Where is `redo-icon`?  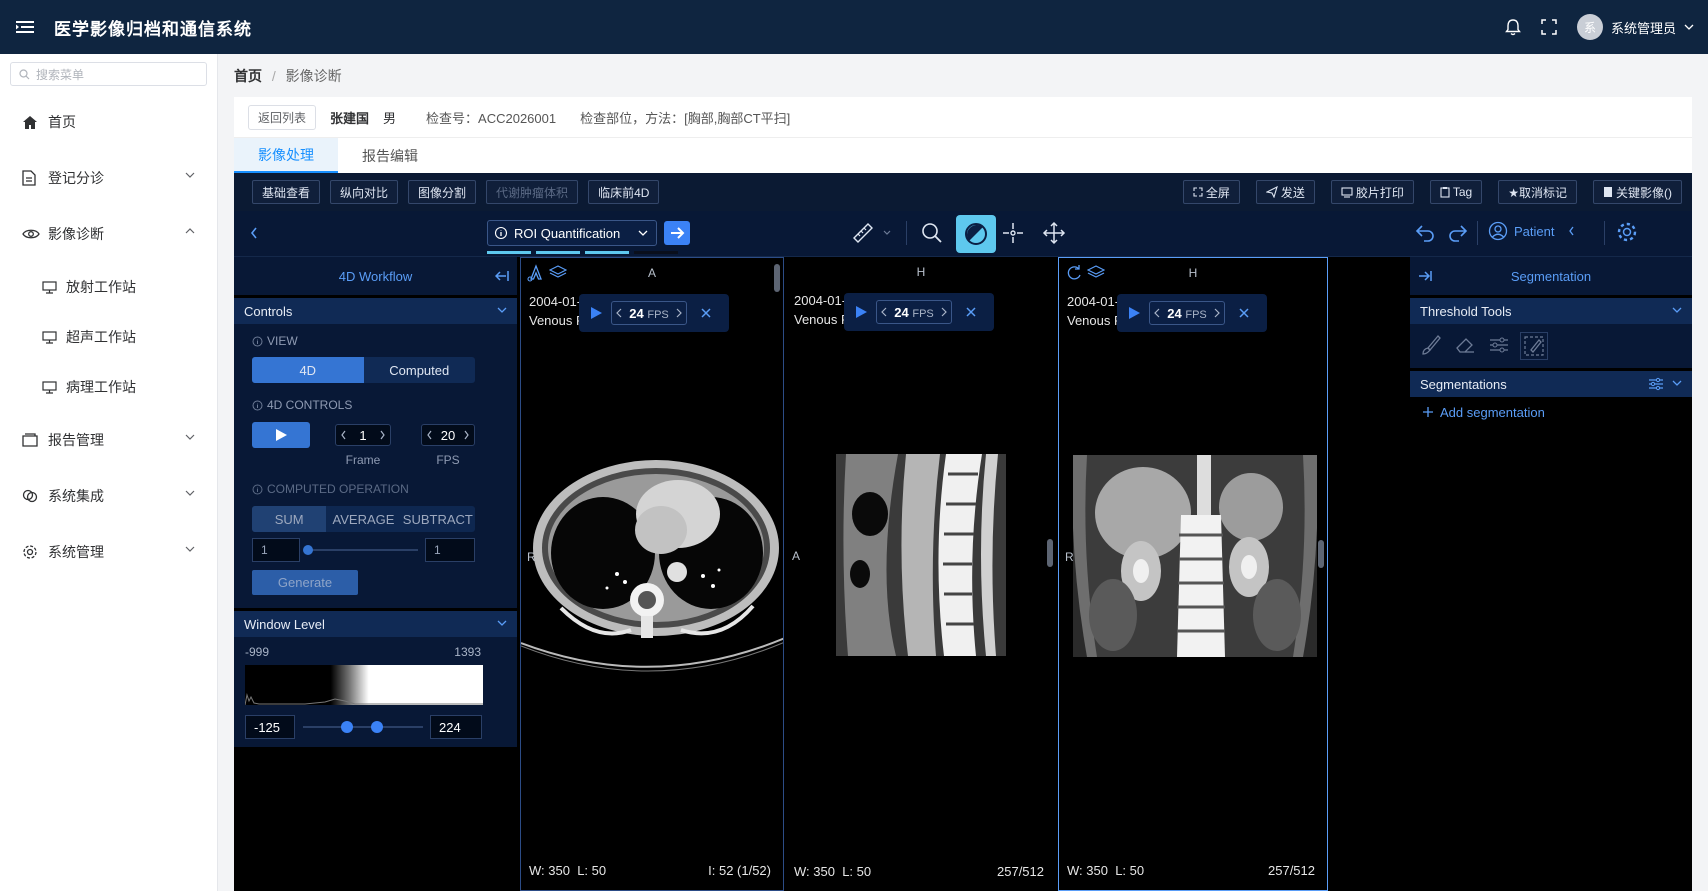
redo-icon is located at coordinates (1458, 232).